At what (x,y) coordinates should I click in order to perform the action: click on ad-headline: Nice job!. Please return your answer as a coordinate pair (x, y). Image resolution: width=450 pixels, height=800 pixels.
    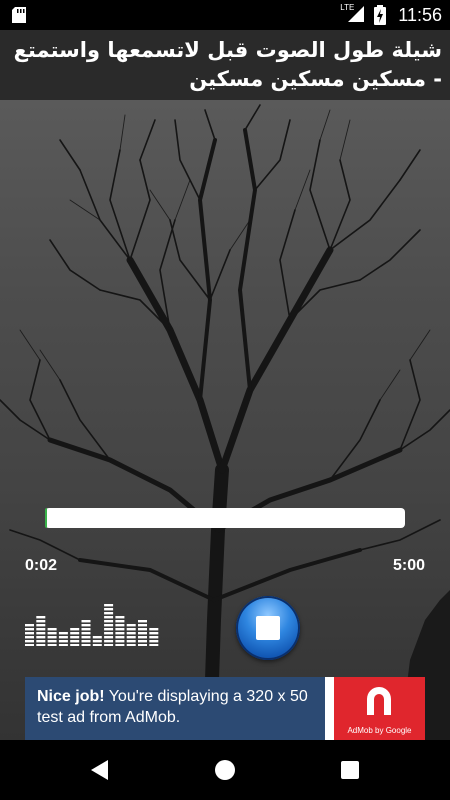
    Looking at the image, I should click on (71, 696).